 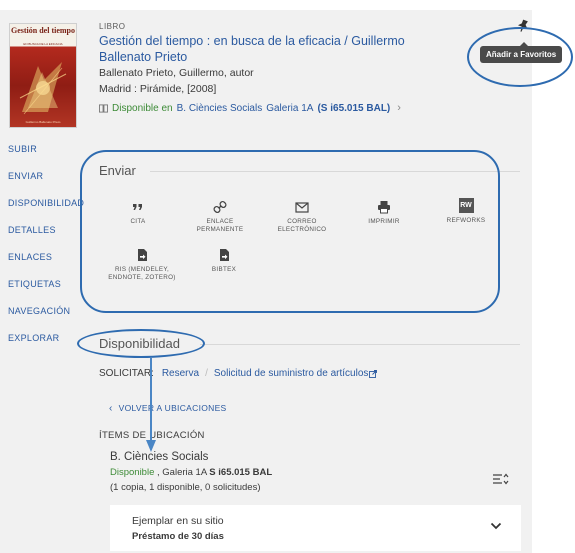 I want to click on nav-item-subir: SUBIR, so click(x=22, y=149).